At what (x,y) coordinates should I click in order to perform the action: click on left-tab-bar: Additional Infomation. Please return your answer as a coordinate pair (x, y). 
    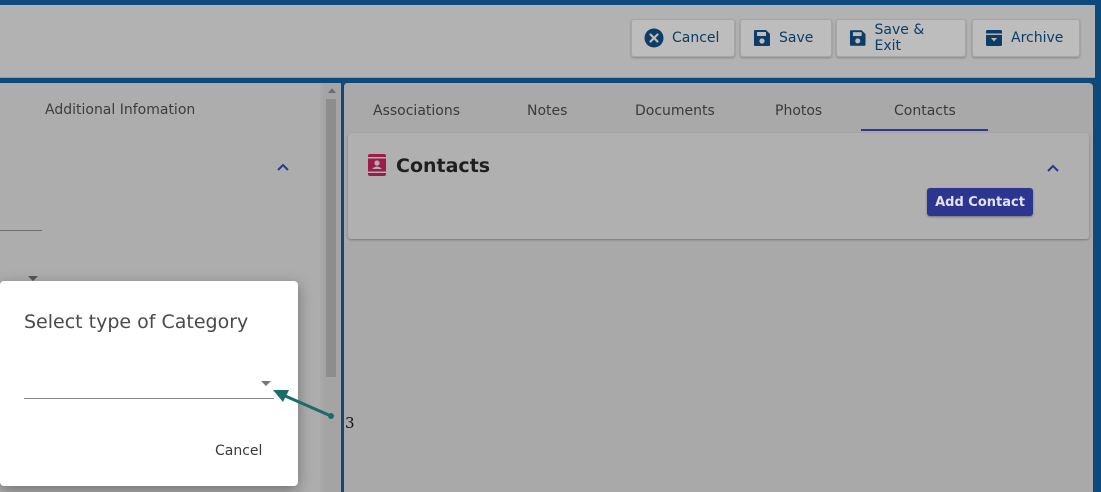
    Looking at the image, I should click on (160, 108).